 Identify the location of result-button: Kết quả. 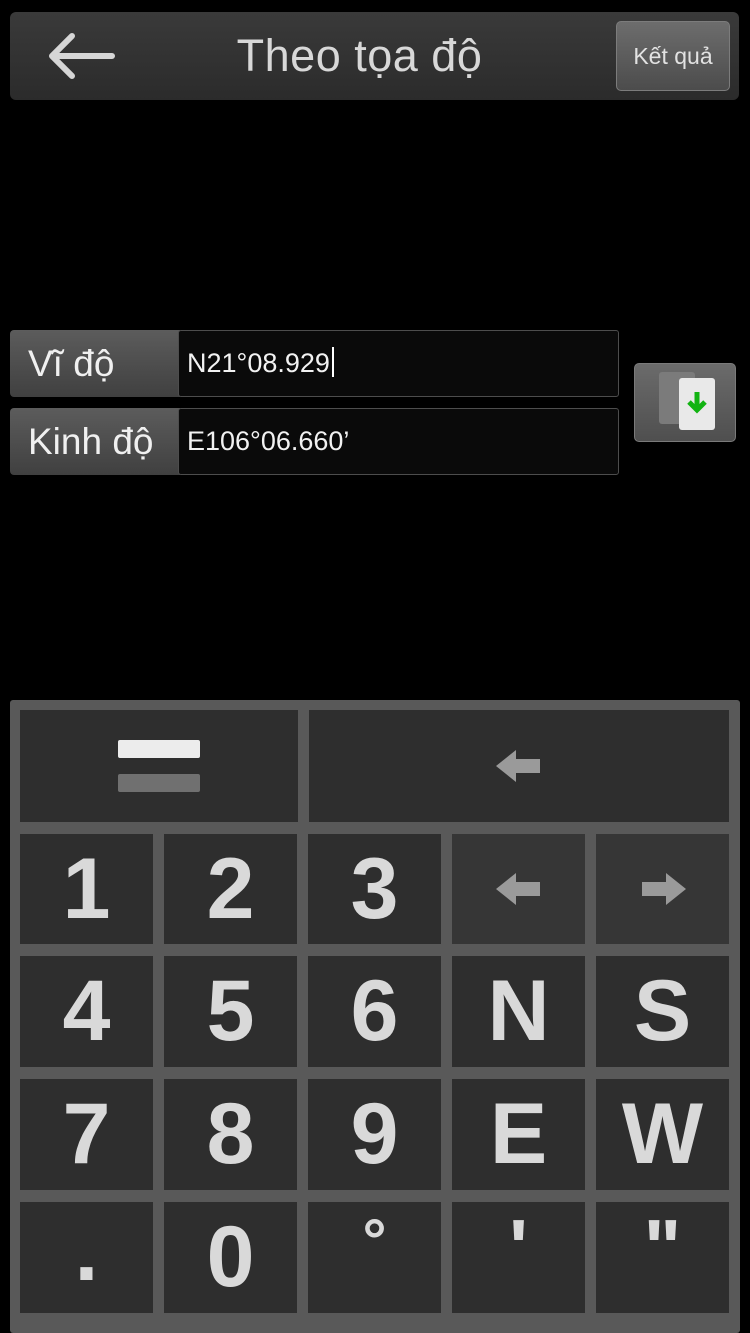
(673, 56).